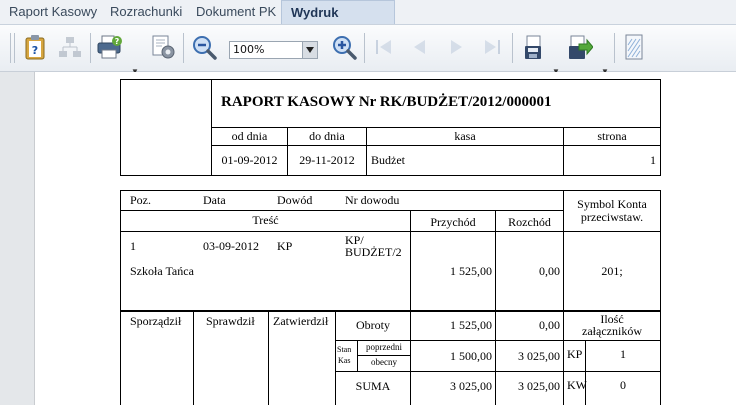 Image resolution: width=736 pixels, height=405 pixels. I want to click on zoom-in-icon, so click(344, 47).